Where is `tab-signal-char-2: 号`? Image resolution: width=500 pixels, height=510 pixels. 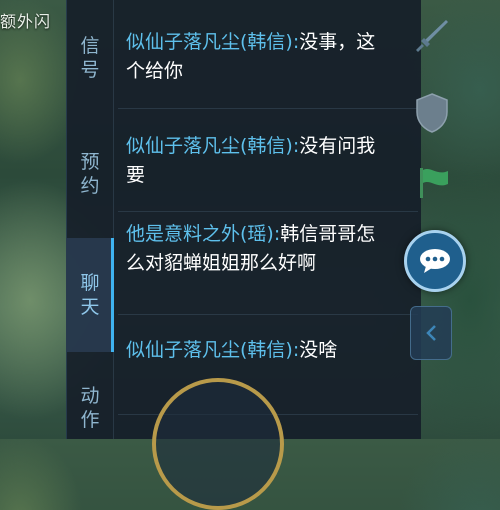
tab-signal-char-2: 号 is located at coordinates (90, 70).